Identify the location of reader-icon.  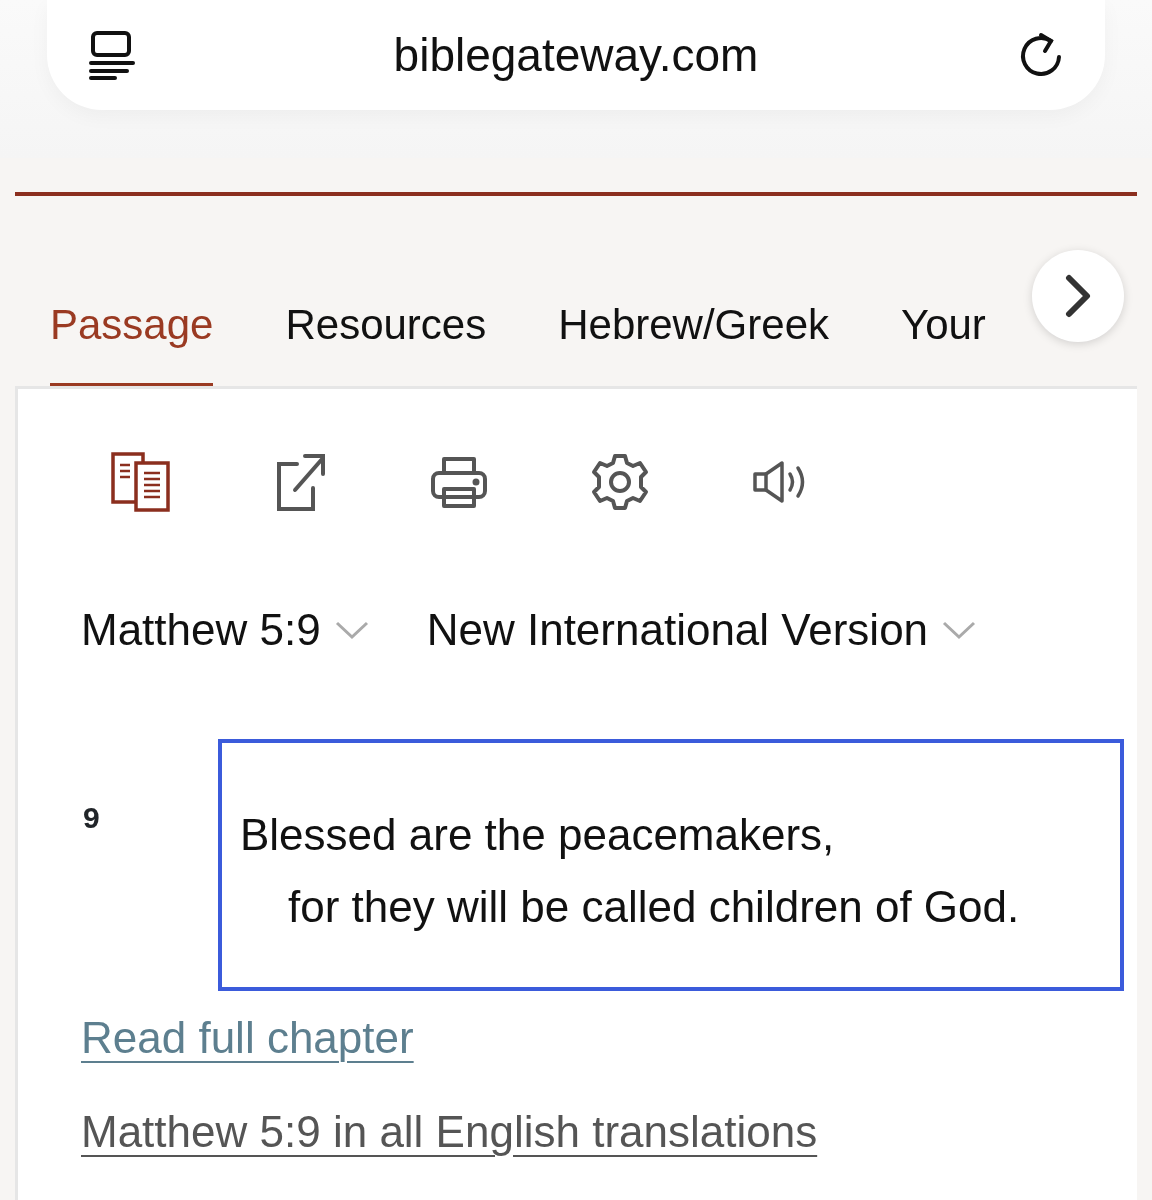
(112, 55).